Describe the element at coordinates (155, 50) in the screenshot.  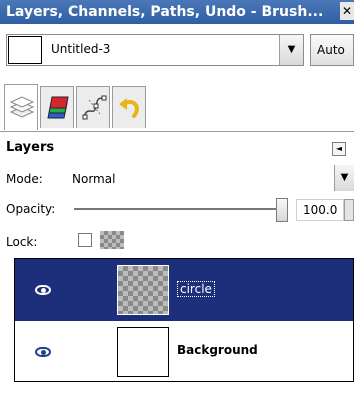
I see `image-selector: Untitled-3 ▼` at that location.